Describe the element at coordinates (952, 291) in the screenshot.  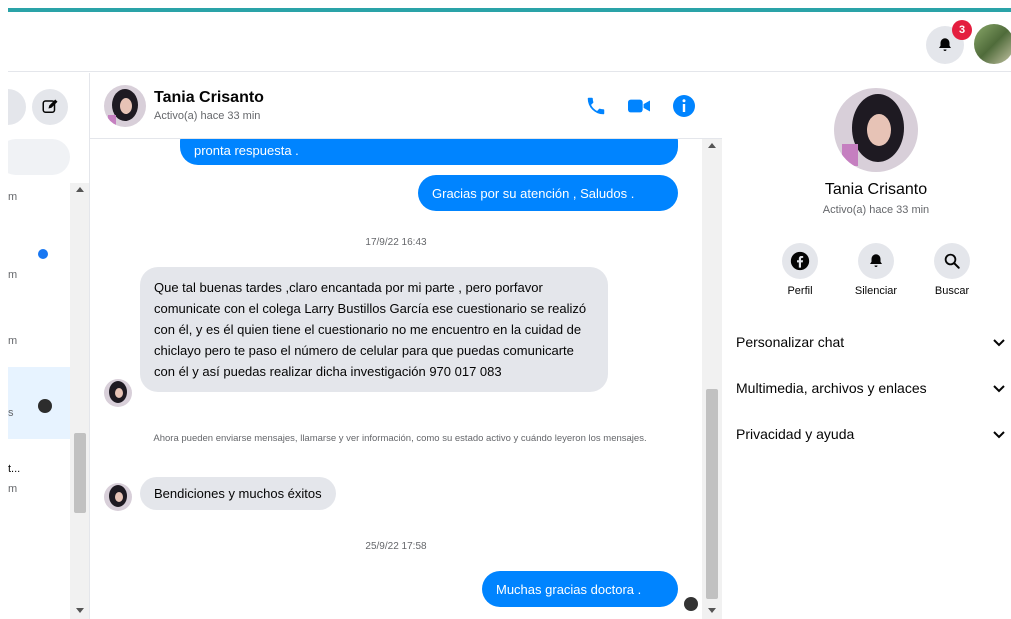
I see `search-label: Buscar` at that location.